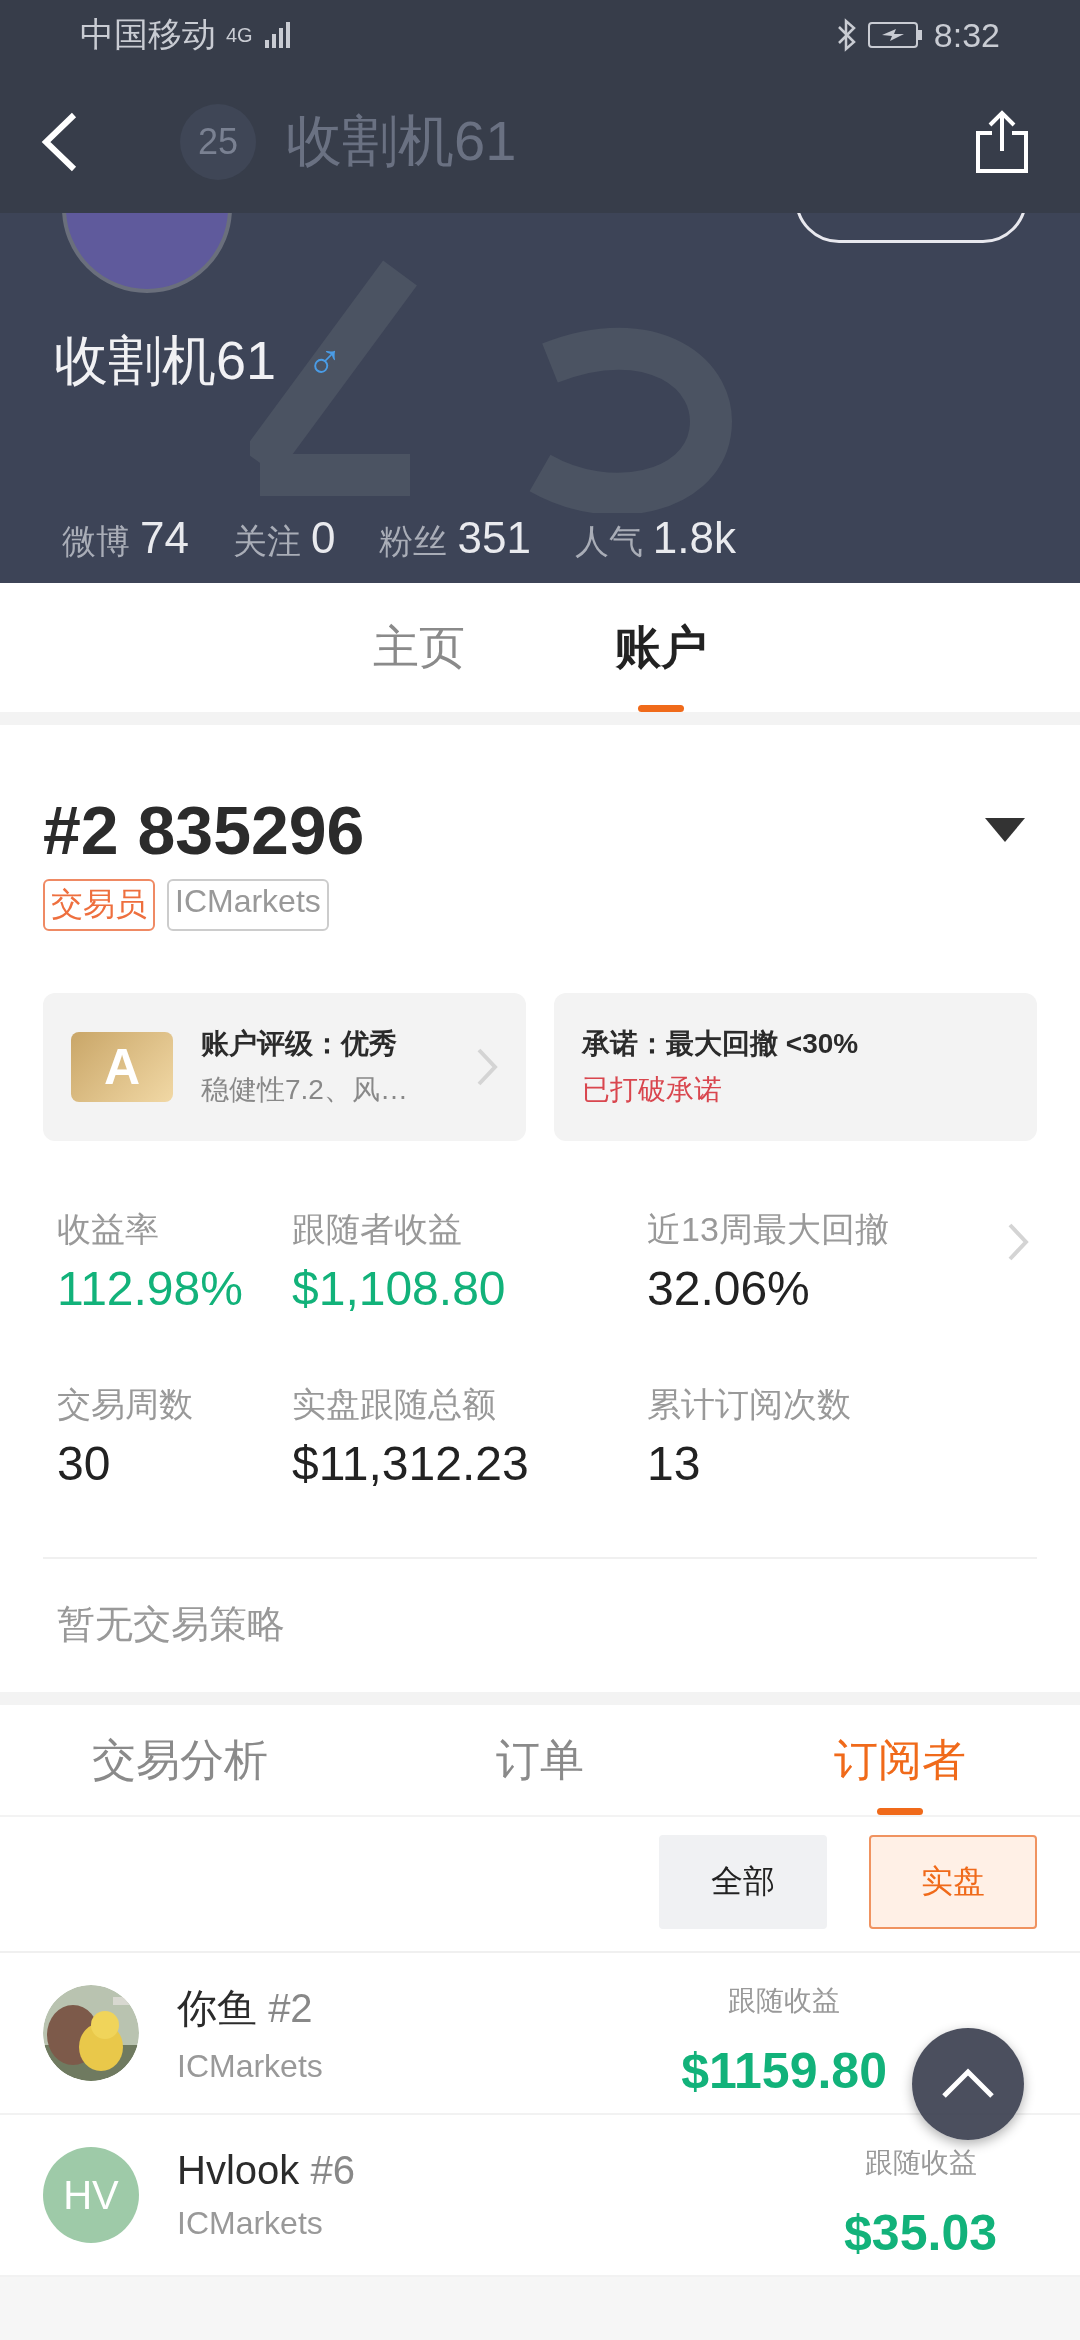 The height and width of the screenshot is (2340, 1080). What do you see at coordinates (494, 538) in the screenshot?
I see `stat-value: 351` at bounding box center [494, 538].